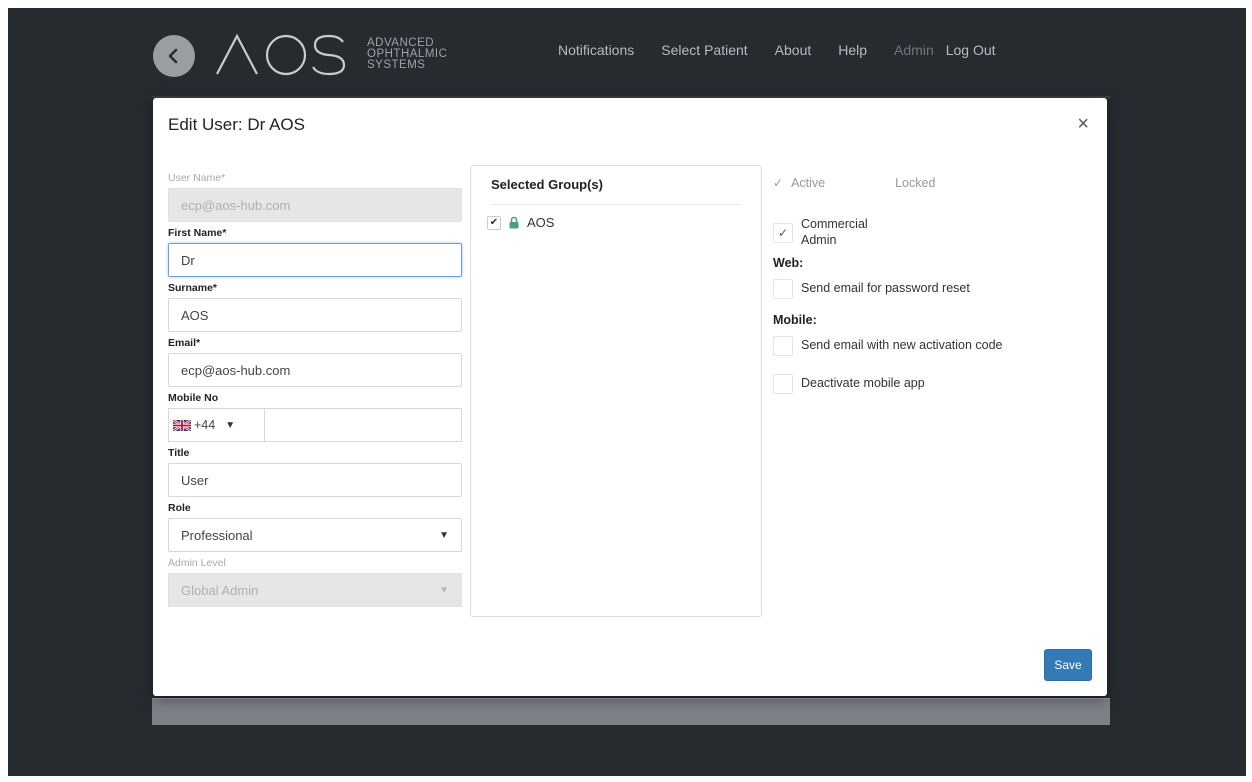 Image resolution: width=1252 pixels, height=782 pixels. What do you see at coordinates (793, 50) in the screenshot?
I see `nav-about: About` at bounding box center [793, 50].